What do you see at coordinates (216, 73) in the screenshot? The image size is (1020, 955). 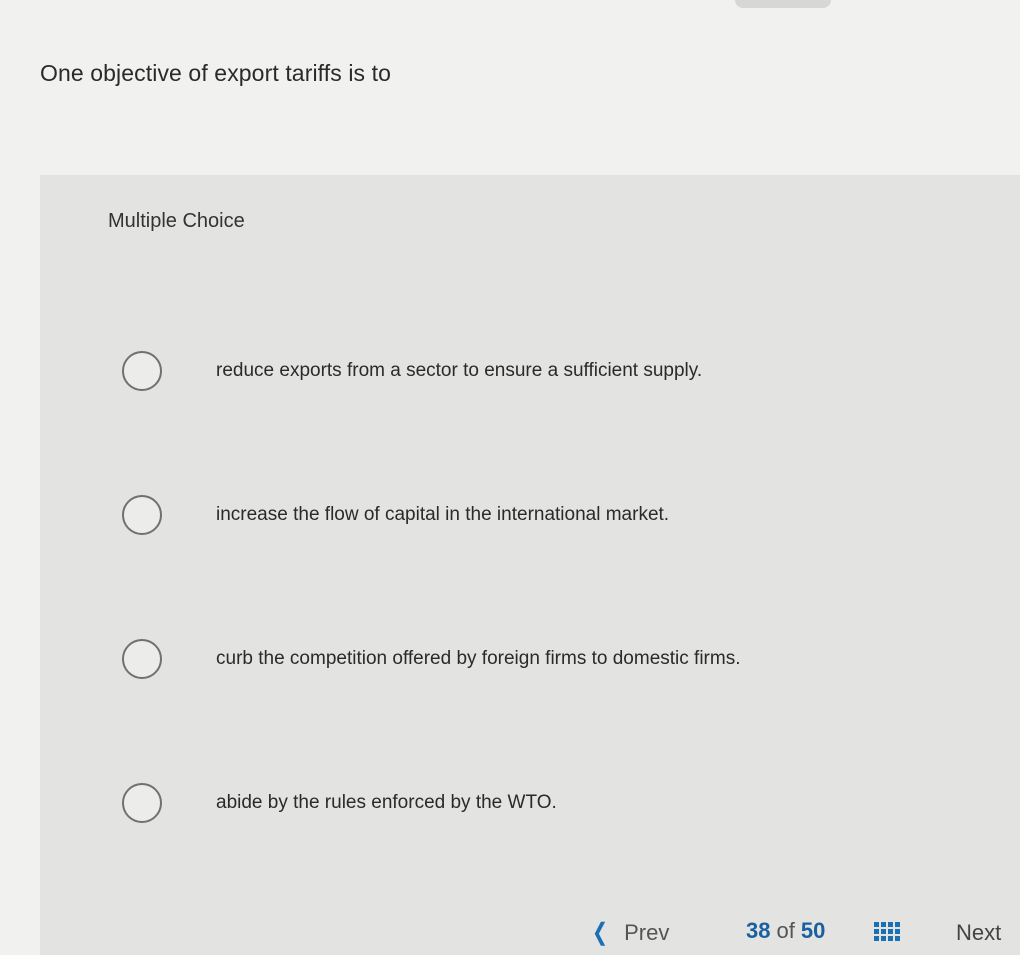 I see `question-text: One objective of export tariffs is to` at bounding box center [216, 73].